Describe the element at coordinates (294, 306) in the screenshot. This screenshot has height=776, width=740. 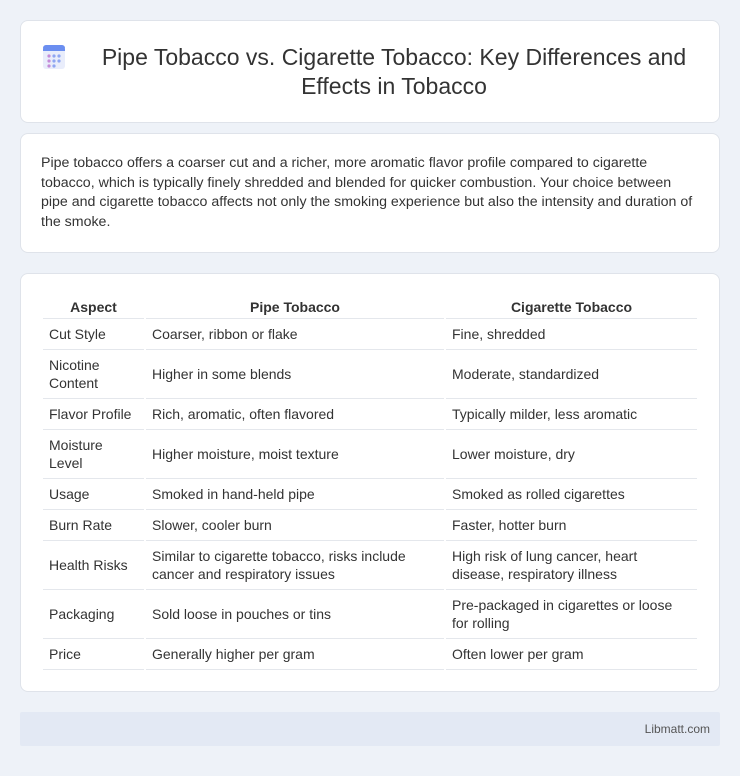
I see `column-header-pipe-tobacco: Pipe Tobacco` at that location.